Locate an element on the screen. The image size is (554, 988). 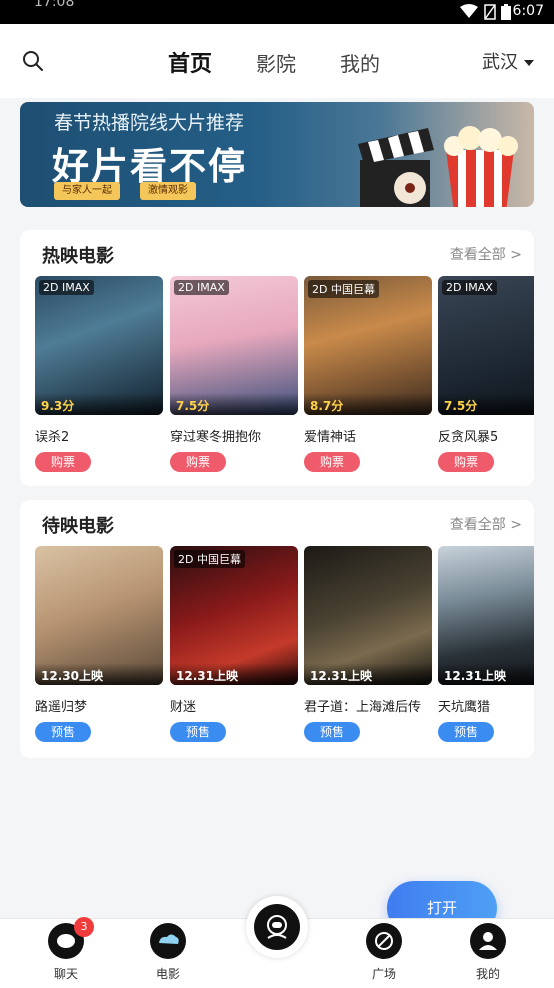
city-label: 武汉 is located at coordinates (500, 62).